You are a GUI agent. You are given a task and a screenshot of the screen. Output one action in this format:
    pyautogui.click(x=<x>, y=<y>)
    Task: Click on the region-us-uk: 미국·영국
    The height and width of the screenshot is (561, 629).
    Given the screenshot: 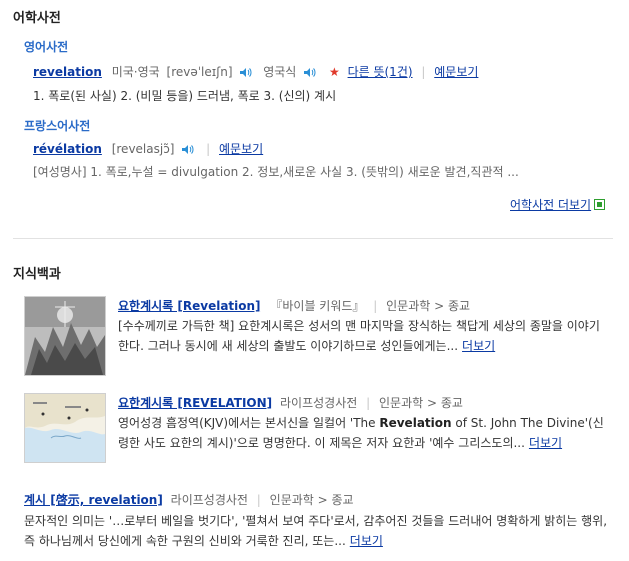 What is the action you would take?
    pyautogui.click(x=135, y=72)
    